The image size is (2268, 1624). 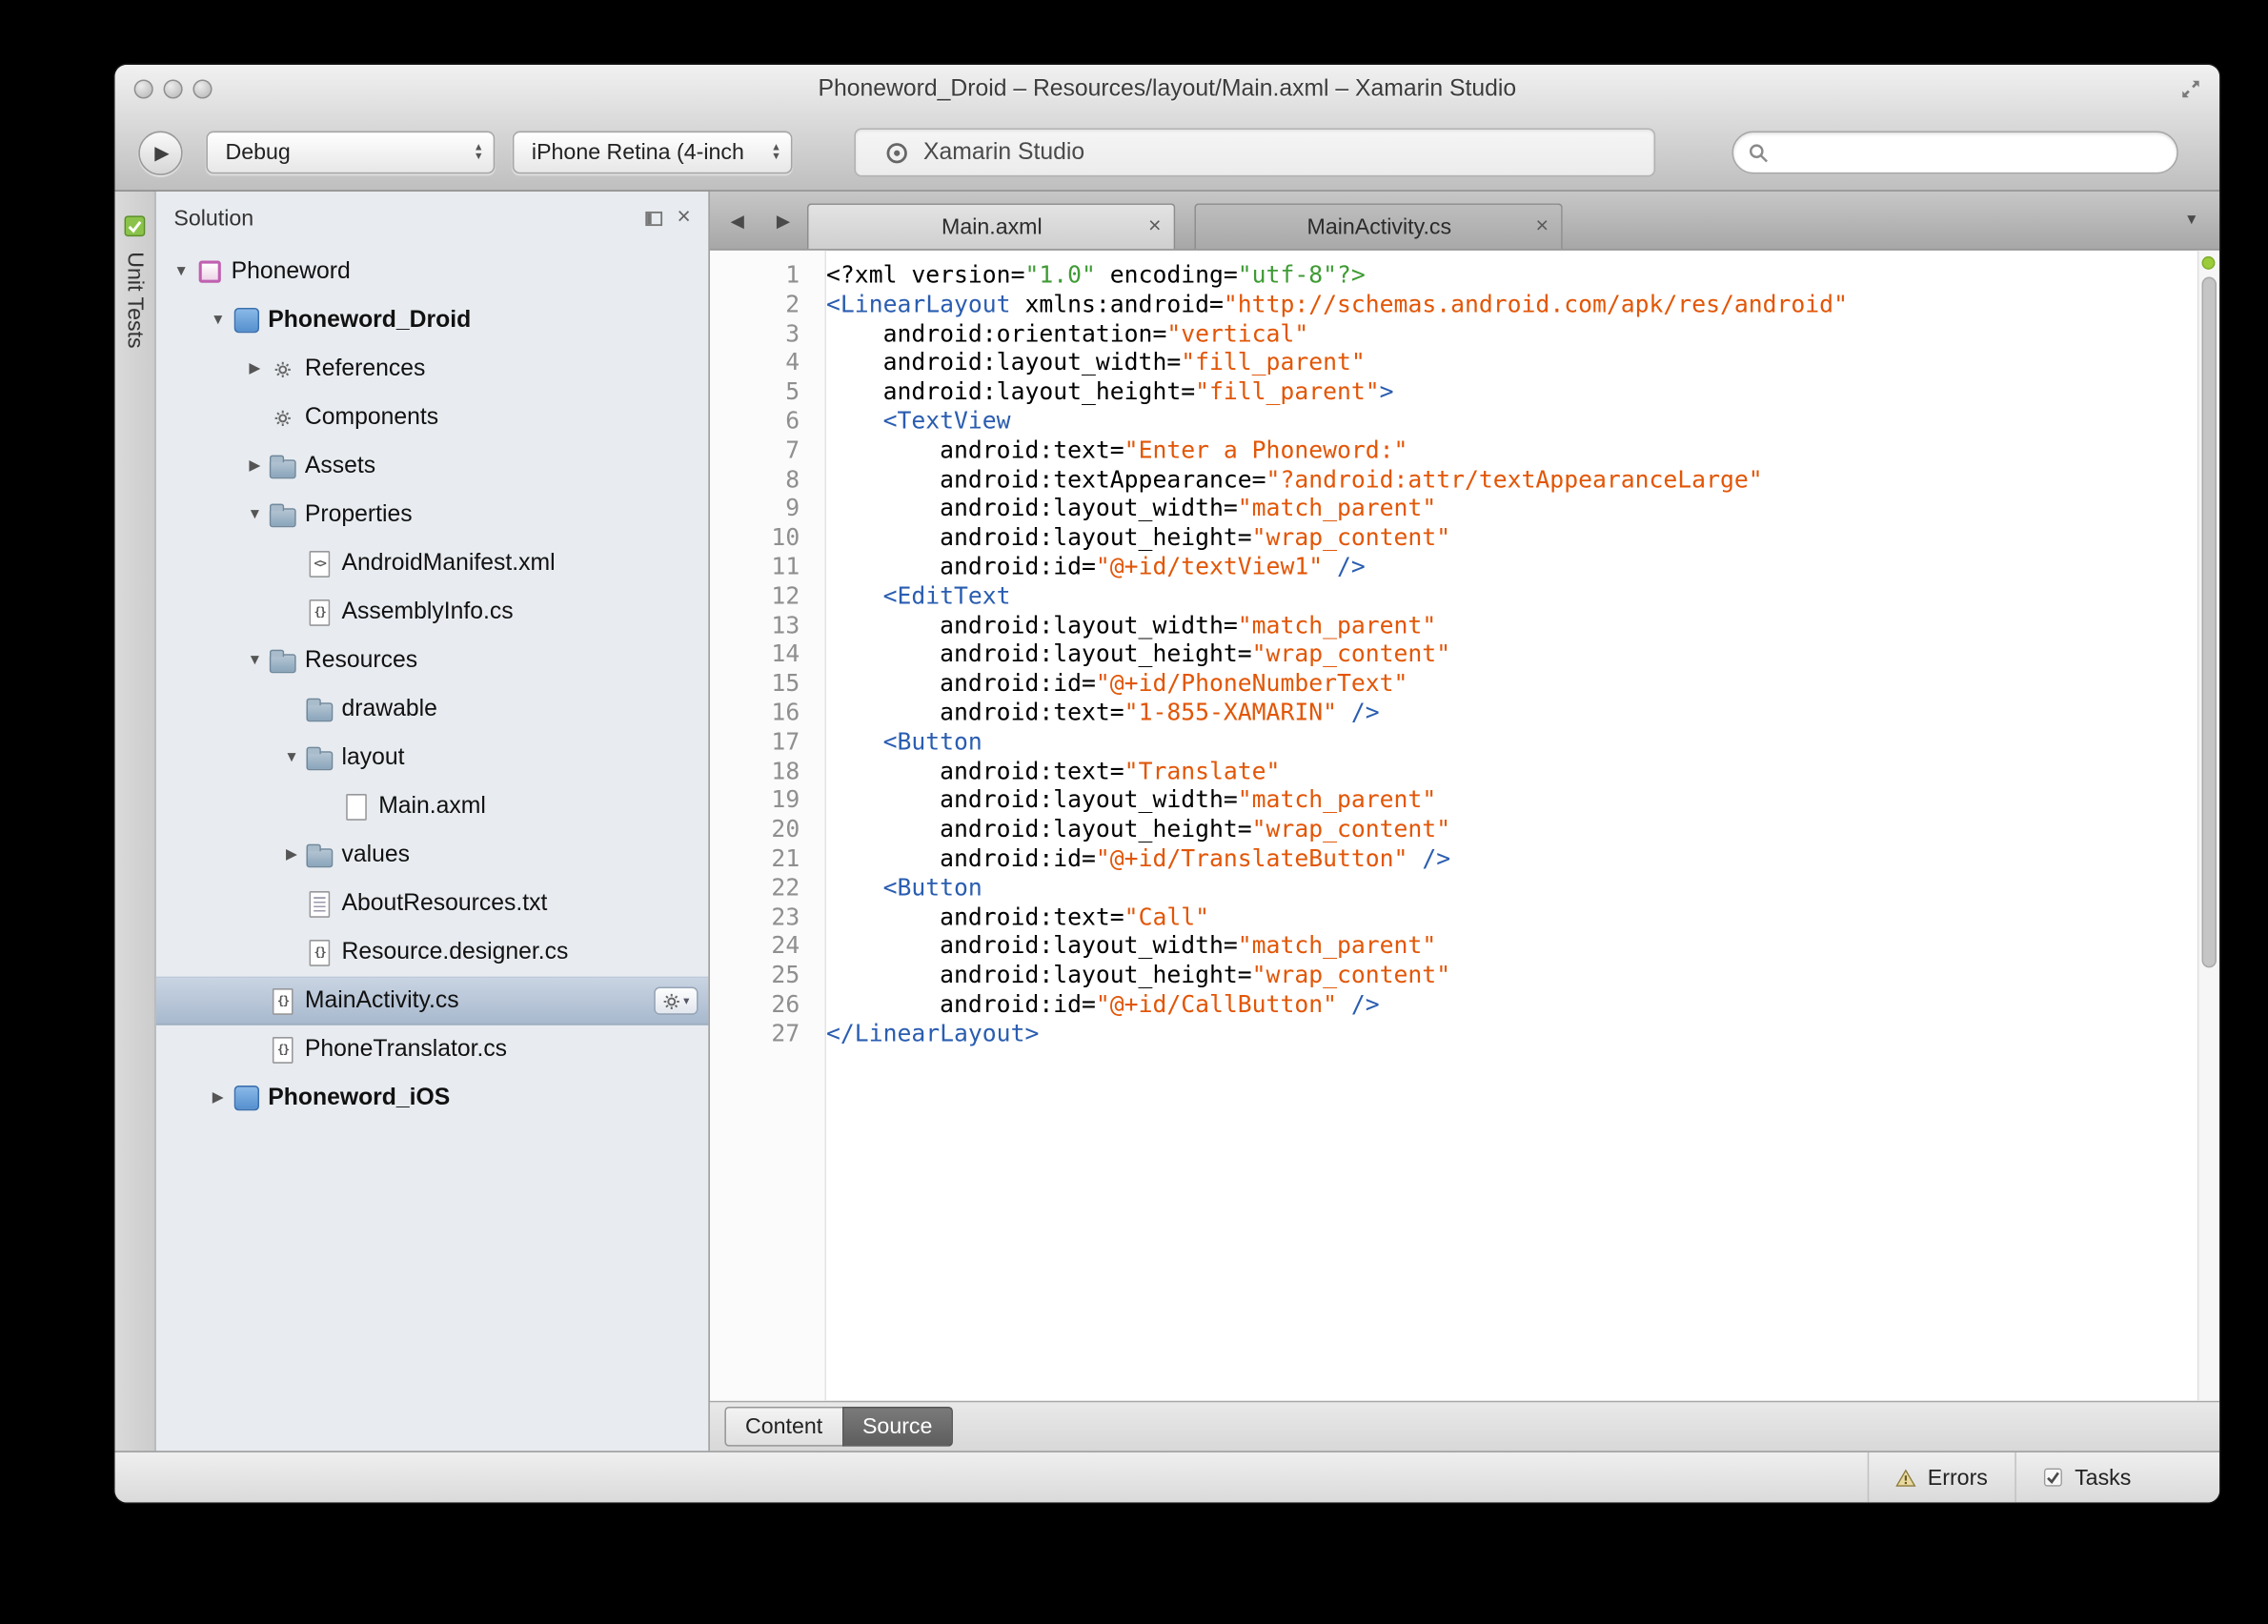 I want to click on code-text: android:id="@+id/TranslateButton" />, so click(x=1131, y=858).